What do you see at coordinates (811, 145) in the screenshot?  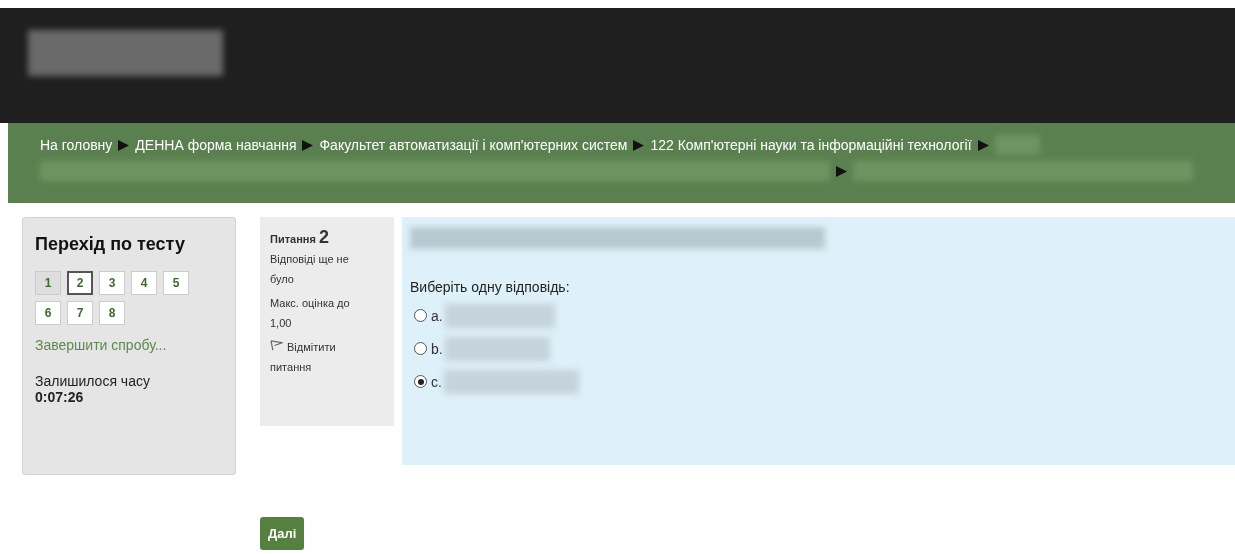 I see `breadcrumb-link: 122 Комп'ютерні науки та інформаційні технології` at bounding box center [811, 145].